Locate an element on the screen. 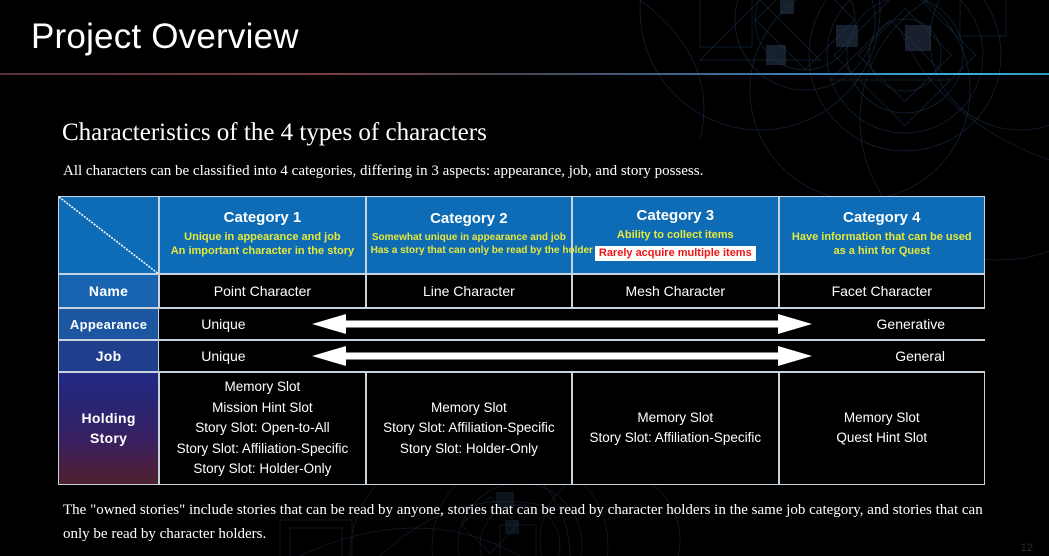 Image resolution: width=1049 pixels, height=556 pixels. table-row-appearance: Appearance Unique Generative is located at coordinates (521, 324).